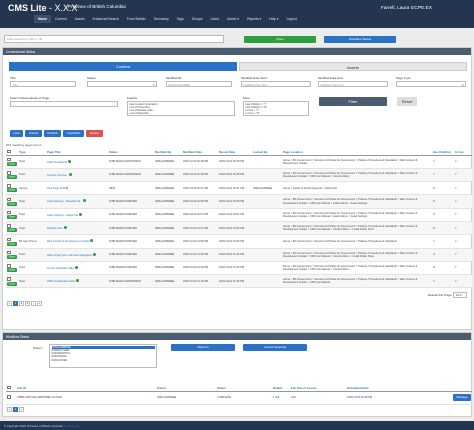 Image resolution: width=474 pixels, height=430 pixels. What do you see at coordinates (80, 19) in the screenshot?
I see `nav-item-2: Assets` at bounding box center [80, 19].